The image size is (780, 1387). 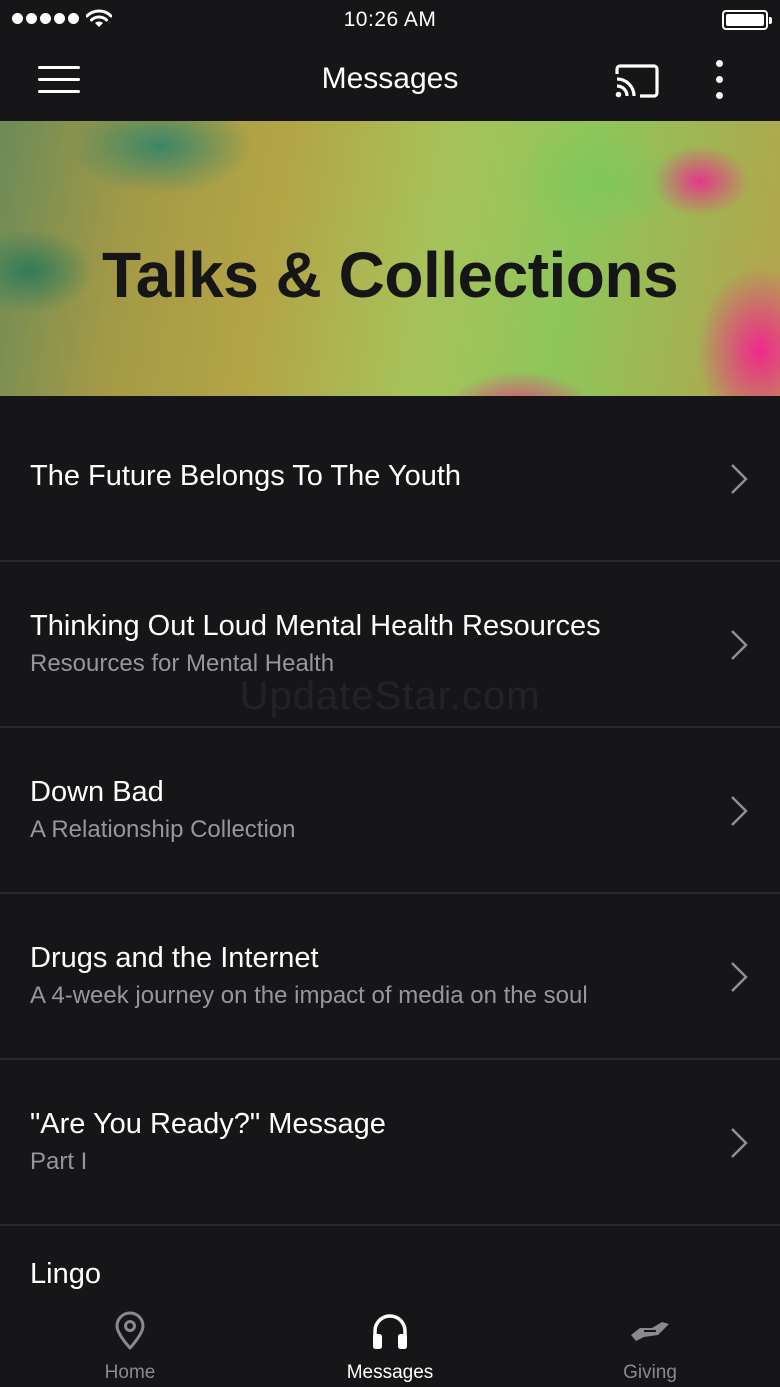 What do you see at coordinates (246, 476) in the screenshot?
I see `list-item-title: The Future Belongs To The Youth` at bounding box center [246, 476].